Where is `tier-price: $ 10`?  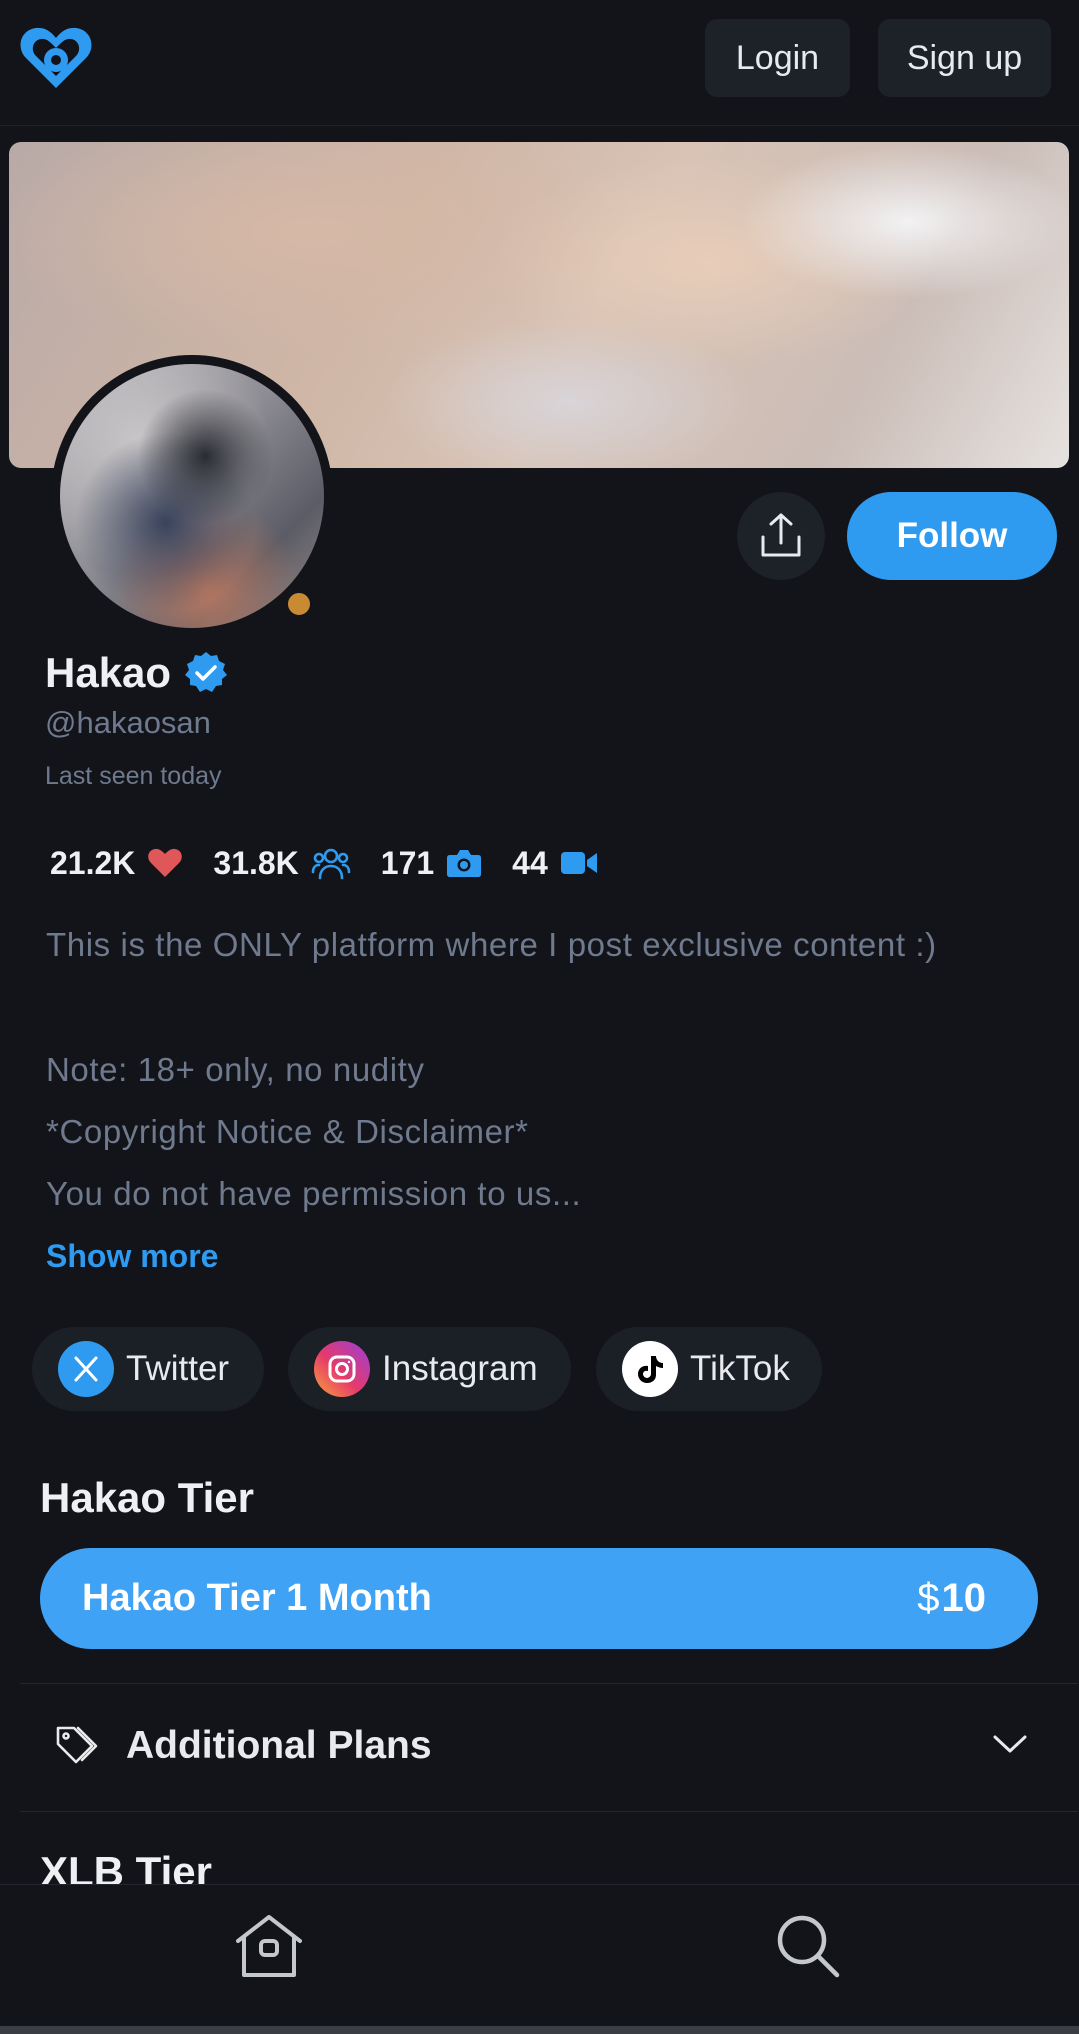 tier-price: $ 10 is located at coordinates (951, 1598).